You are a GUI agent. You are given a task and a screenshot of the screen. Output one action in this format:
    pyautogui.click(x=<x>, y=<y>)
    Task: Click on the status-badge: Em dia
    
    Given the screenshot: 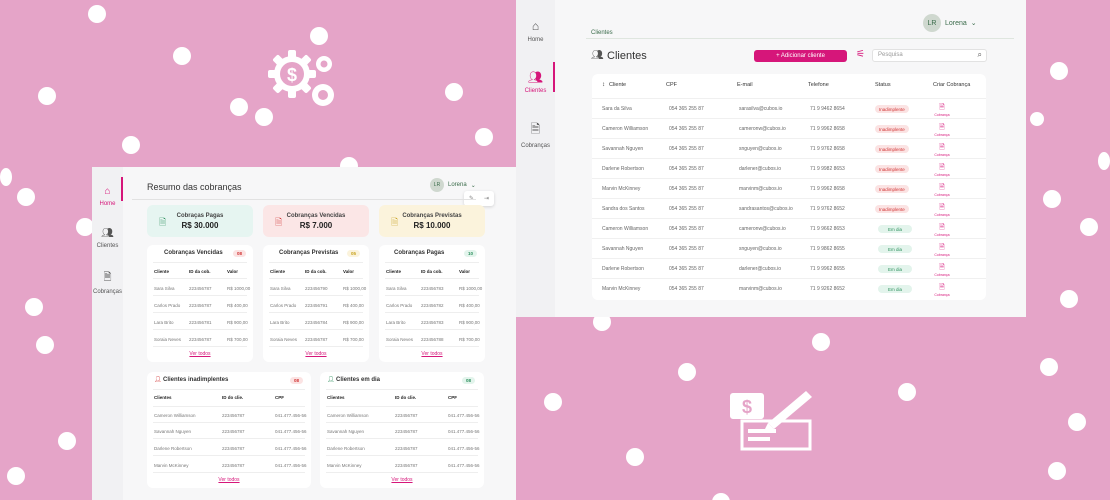 What is the action you would take?
    pyautogui.click(x=895, y=249)
    